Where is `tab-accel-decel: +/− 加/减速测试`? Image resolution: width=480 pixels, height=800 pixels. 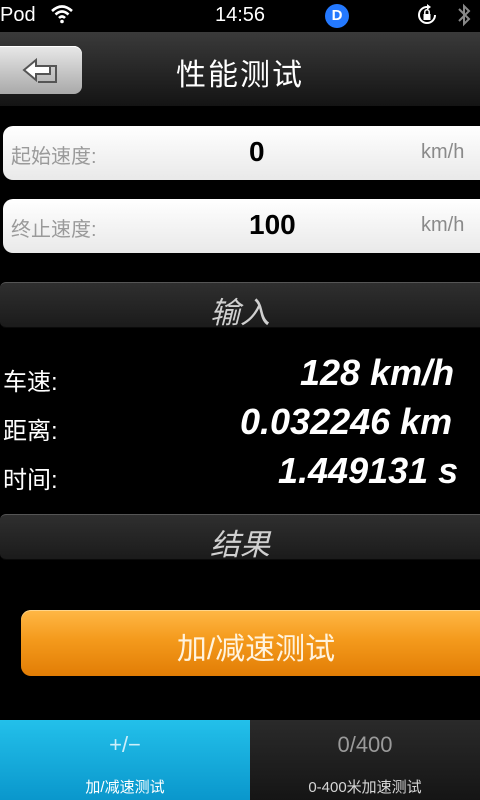
tab-accel-decel: +/− 加/减速测试 is located at coordinates (125, 760).